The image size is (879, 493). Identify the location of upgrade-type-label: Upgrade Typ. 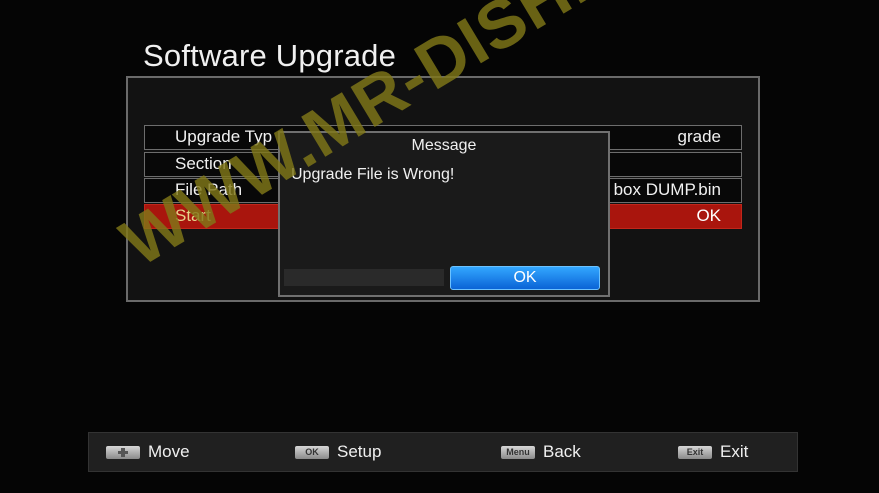
(224, 136).